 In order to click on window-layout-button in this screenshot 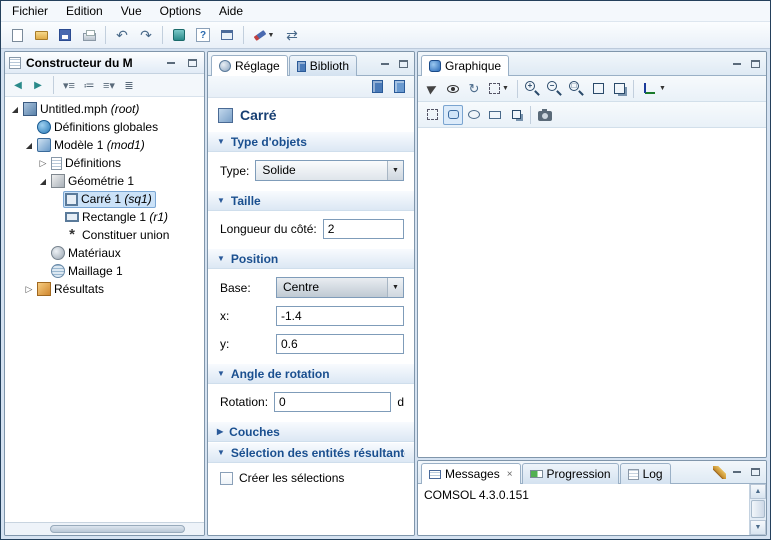, I will do `click(227, 35)`.